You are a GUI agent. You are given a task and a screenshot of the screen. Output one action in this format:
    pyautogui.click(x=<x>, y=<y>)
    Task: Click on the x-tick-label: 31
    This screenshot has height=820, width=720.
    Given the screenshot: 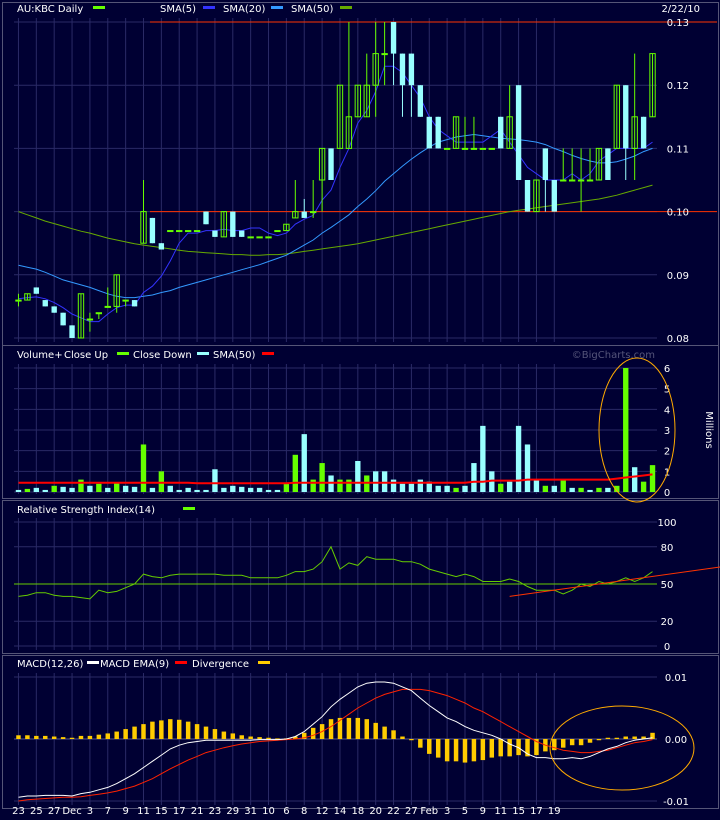 What is the action you would take?
    pyautogui.click(x=250, y=811)
    